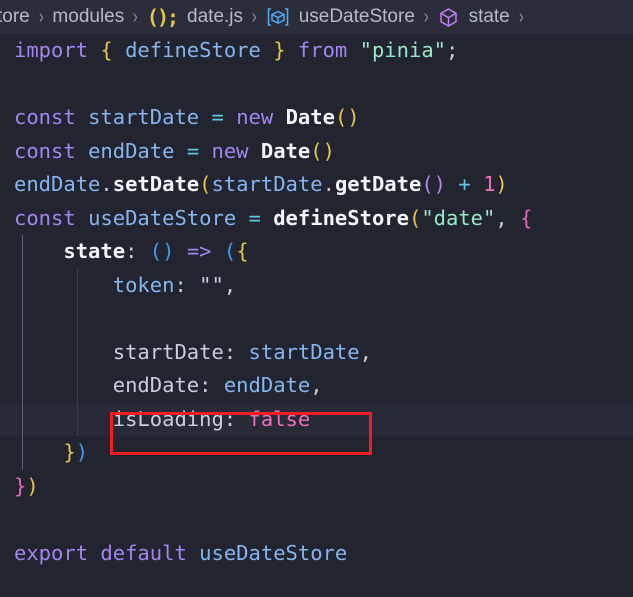 This screenshot has width=633, height=597. I want to click on token-operator-plus: +, so click(464, 184).